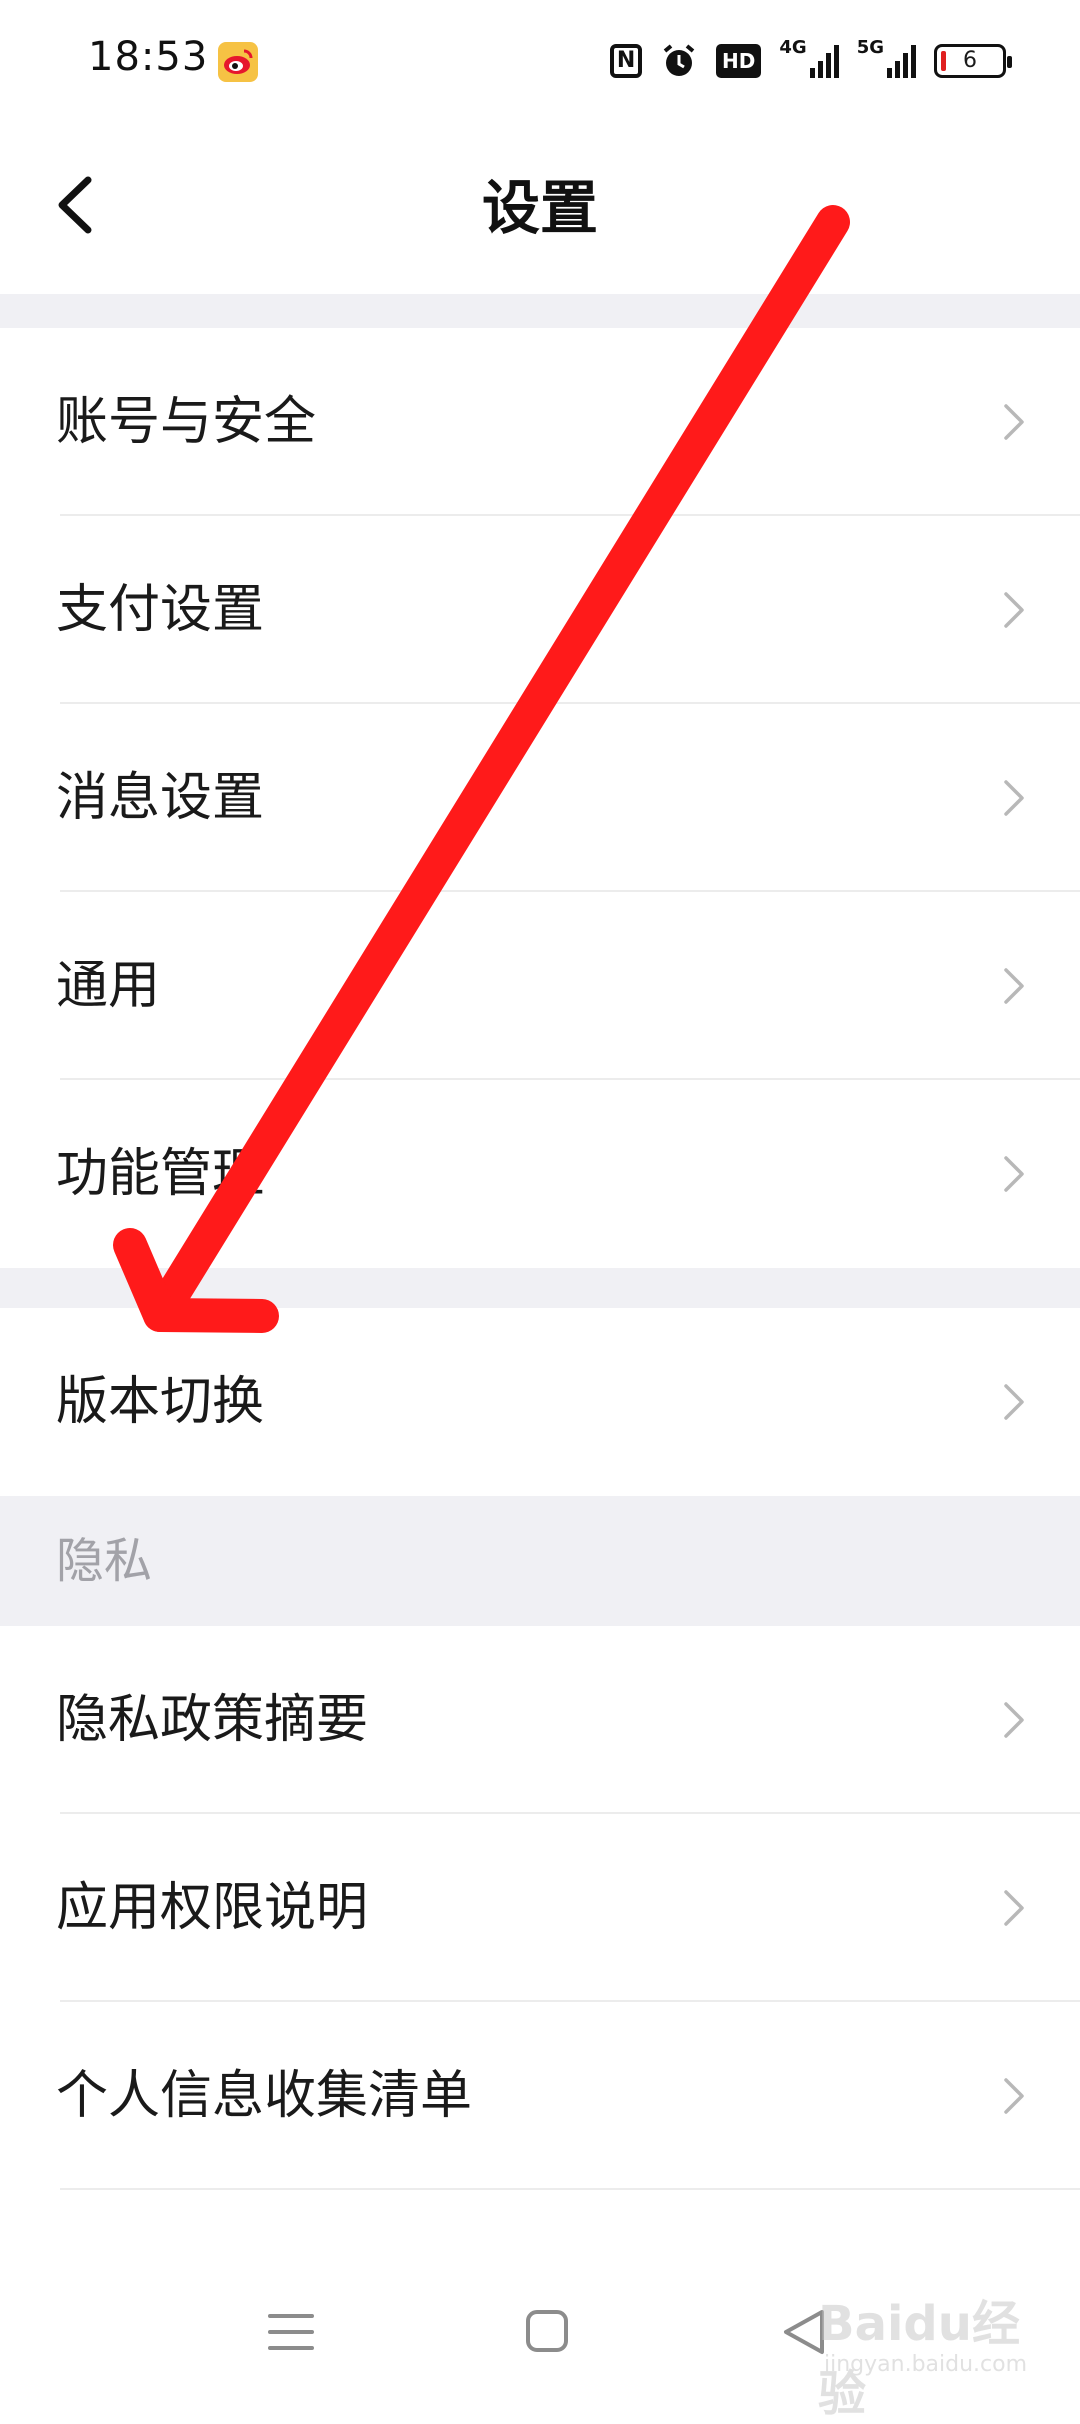  I want to click on settings-item-general: 通用, so click(540, 986).